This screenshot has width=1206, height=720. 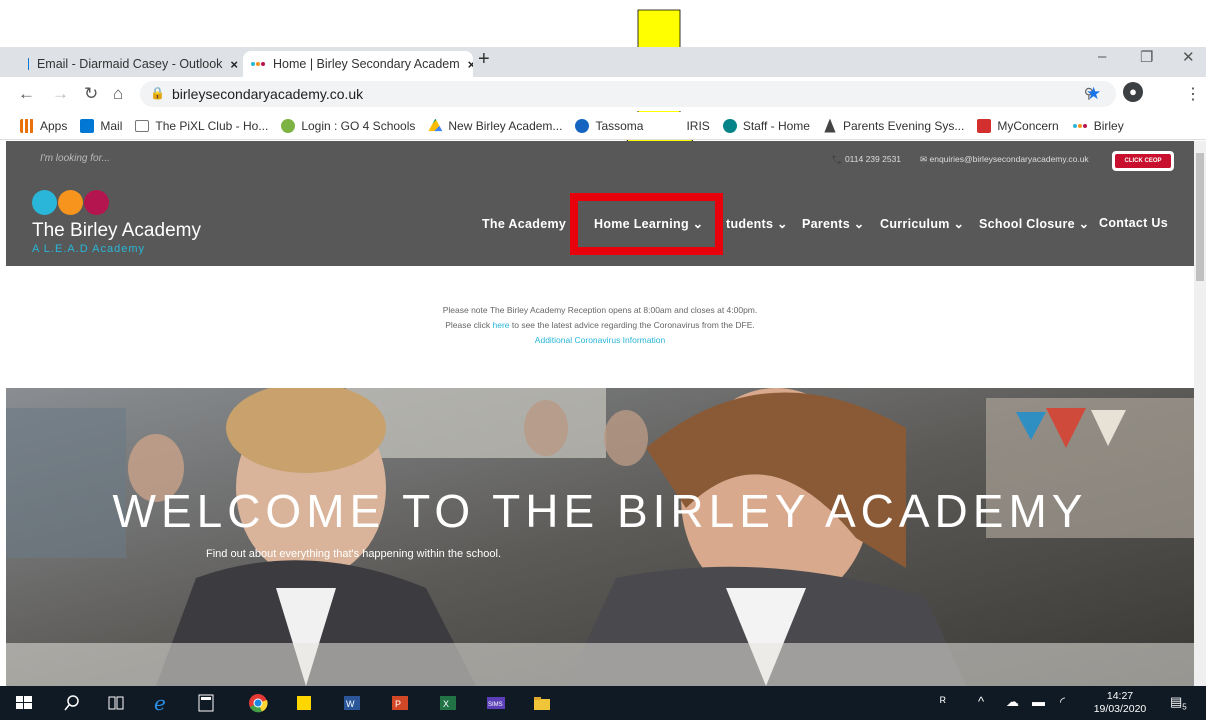 I want to click on file-explorer-icon, so click(x=542, y=703).